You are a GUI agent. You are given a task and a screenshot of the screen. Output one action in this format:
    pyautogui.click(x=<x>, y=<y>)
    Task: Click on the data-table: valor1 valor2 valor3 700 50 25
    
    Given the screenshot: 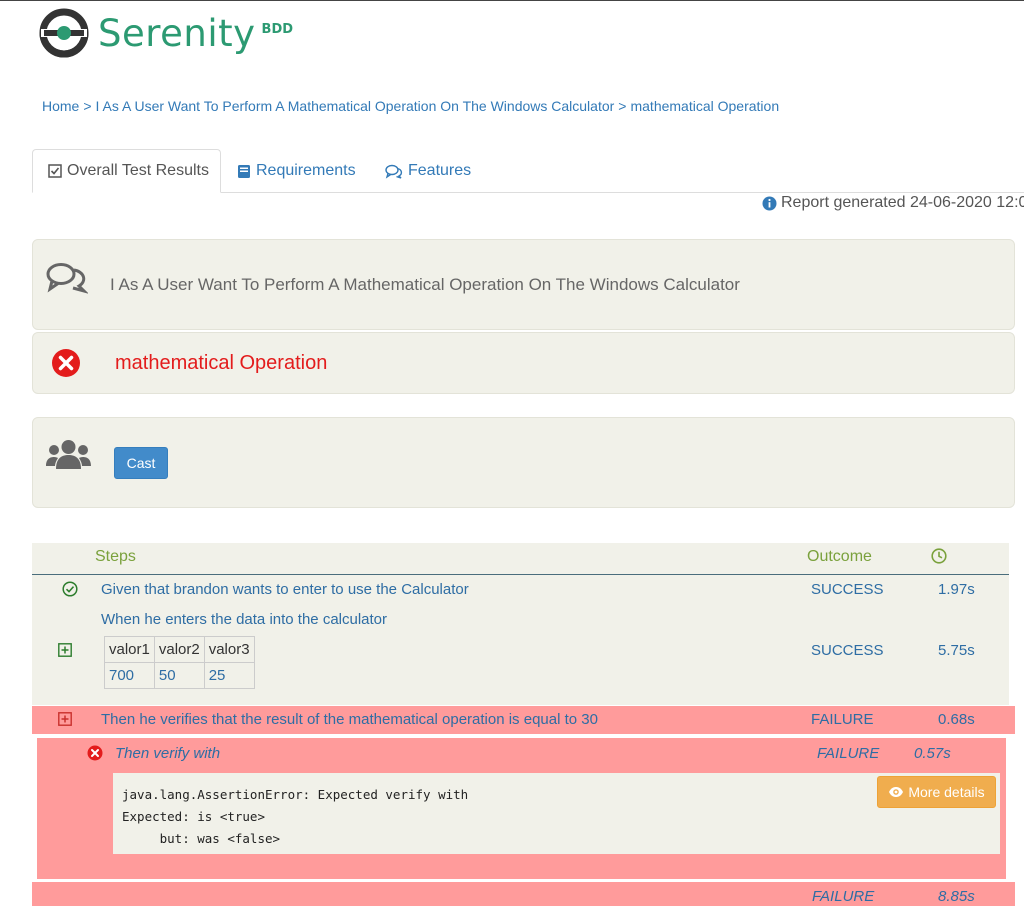 What is the action you would take?
    pyautogui.click(x=179, y=662)
    